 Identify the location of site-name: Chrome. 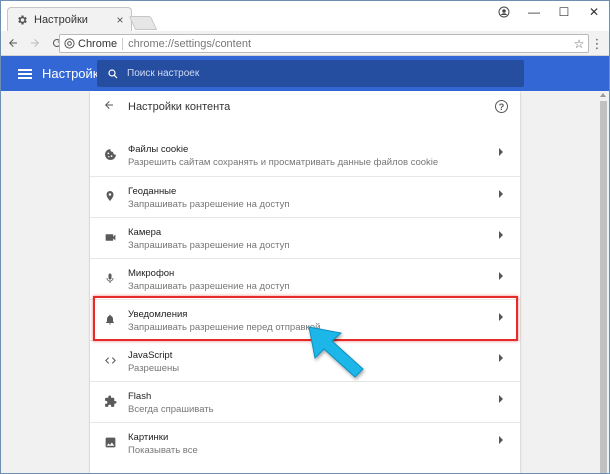
(101, 43).